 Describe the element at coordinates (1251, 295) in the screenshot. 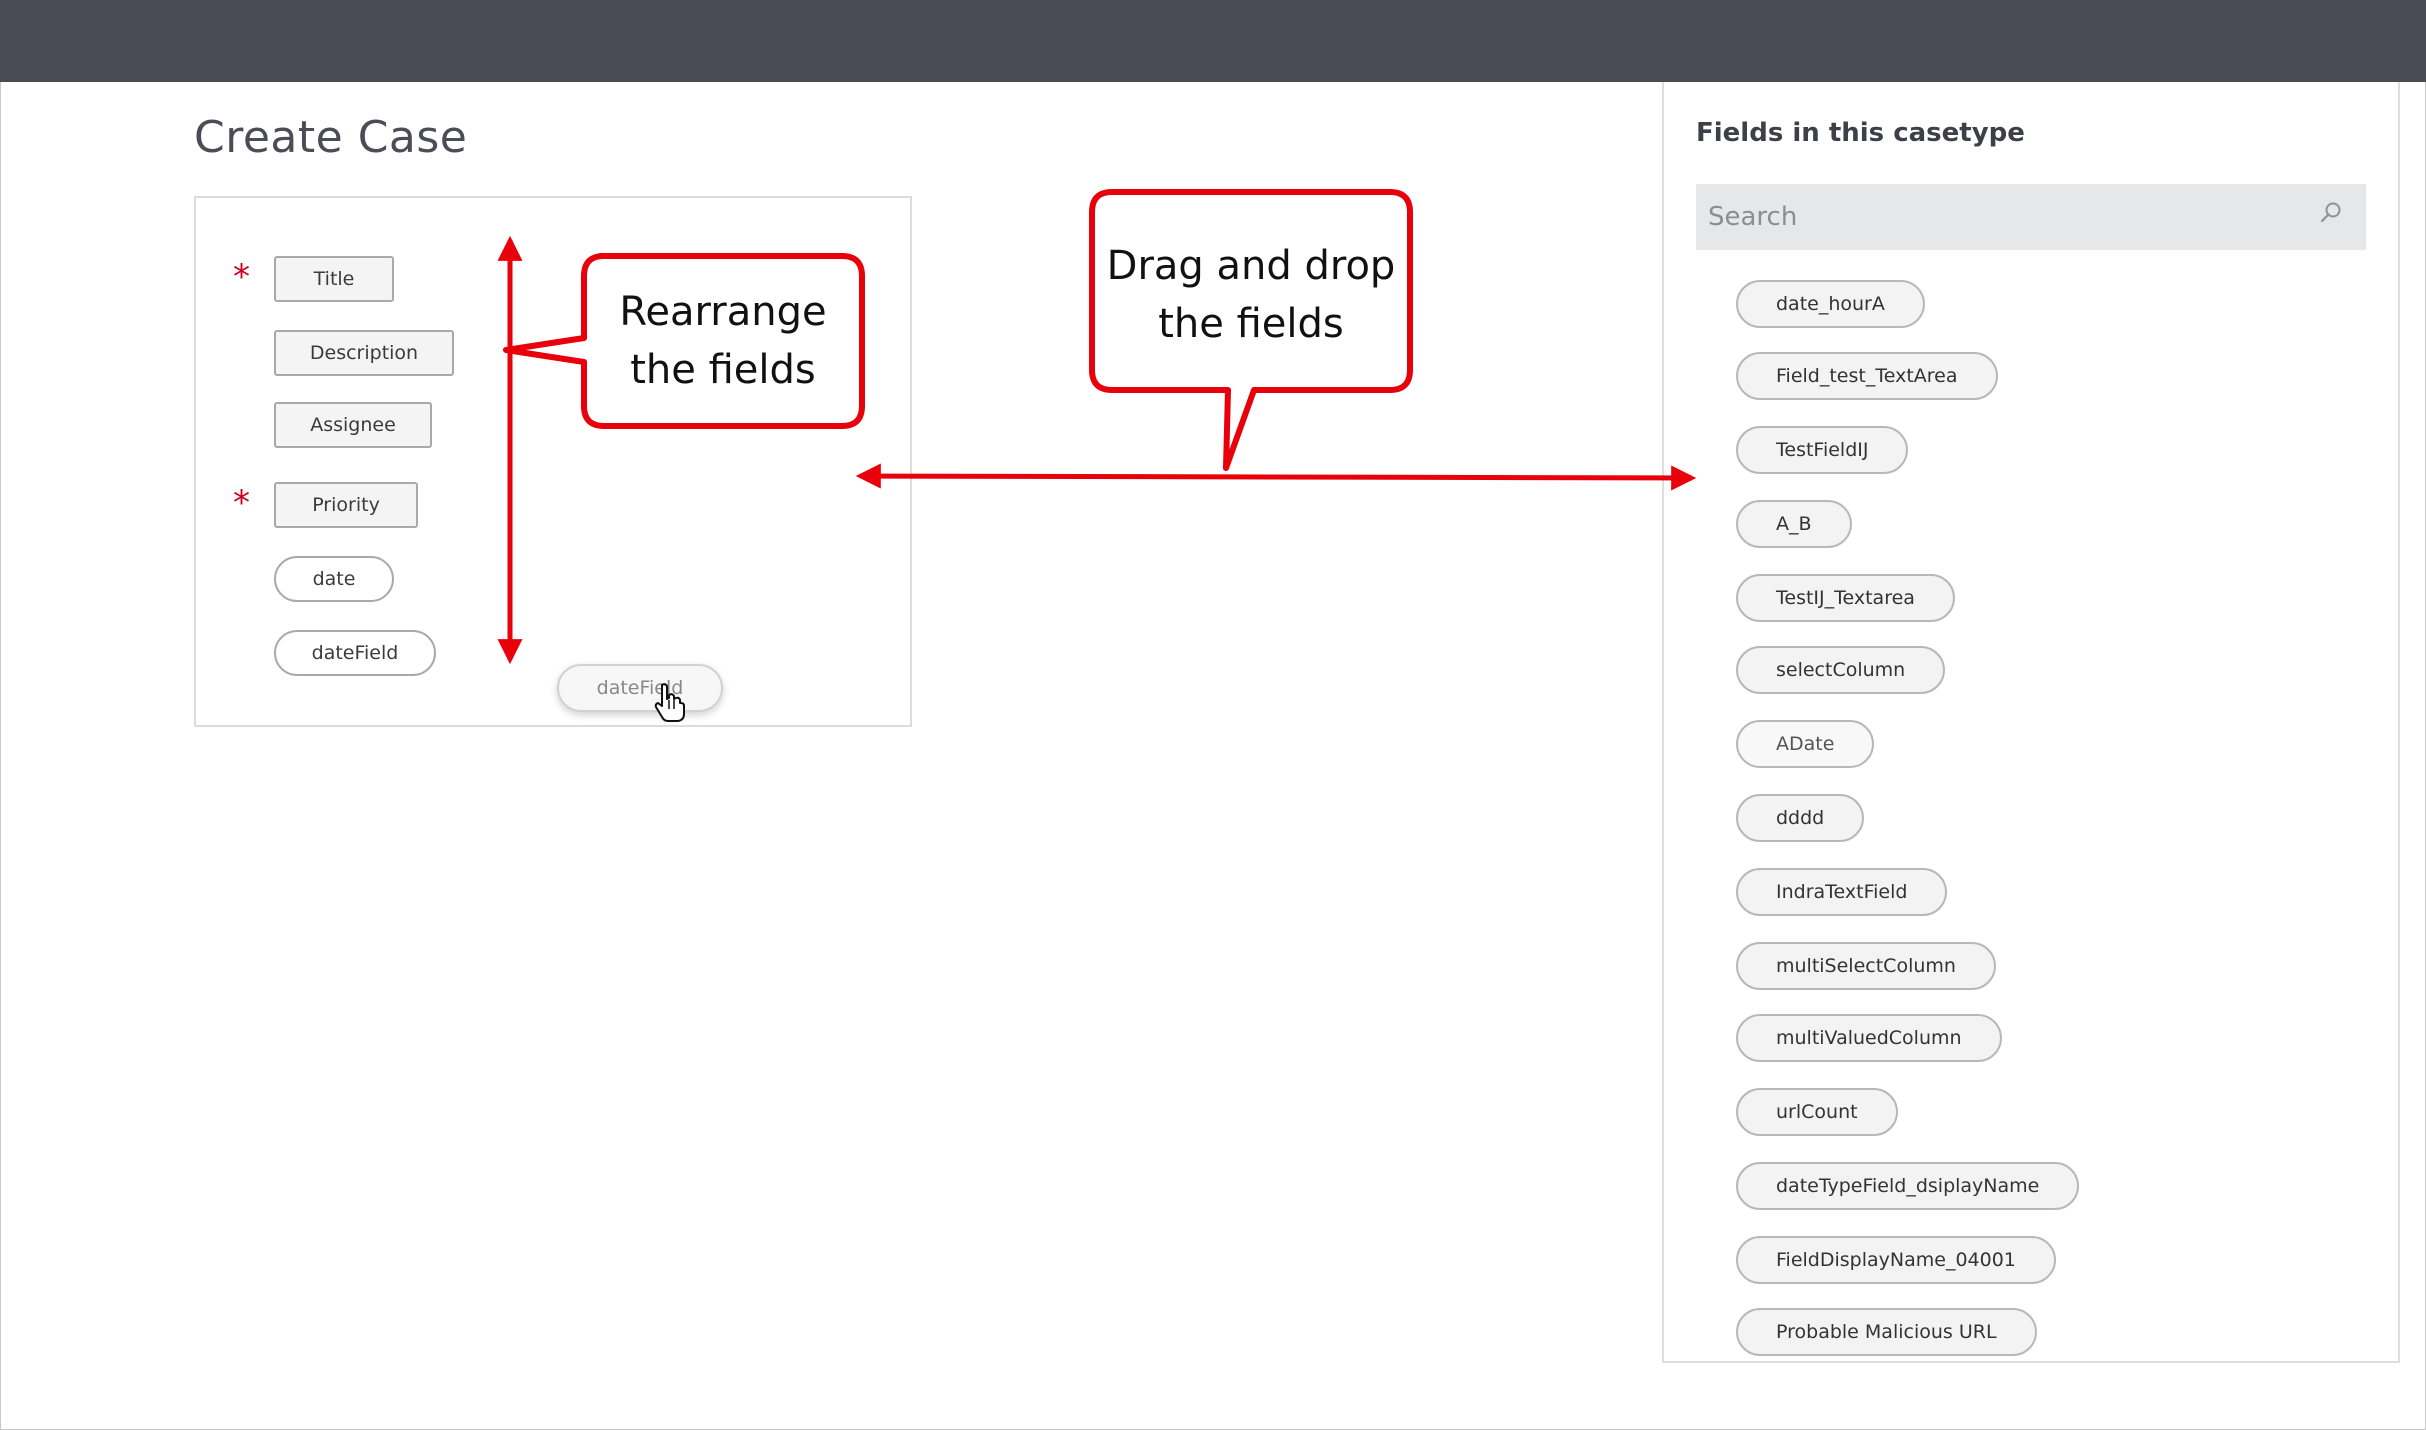

I see `drag-drop-callout-text: Drag and drop the fields` at that location.